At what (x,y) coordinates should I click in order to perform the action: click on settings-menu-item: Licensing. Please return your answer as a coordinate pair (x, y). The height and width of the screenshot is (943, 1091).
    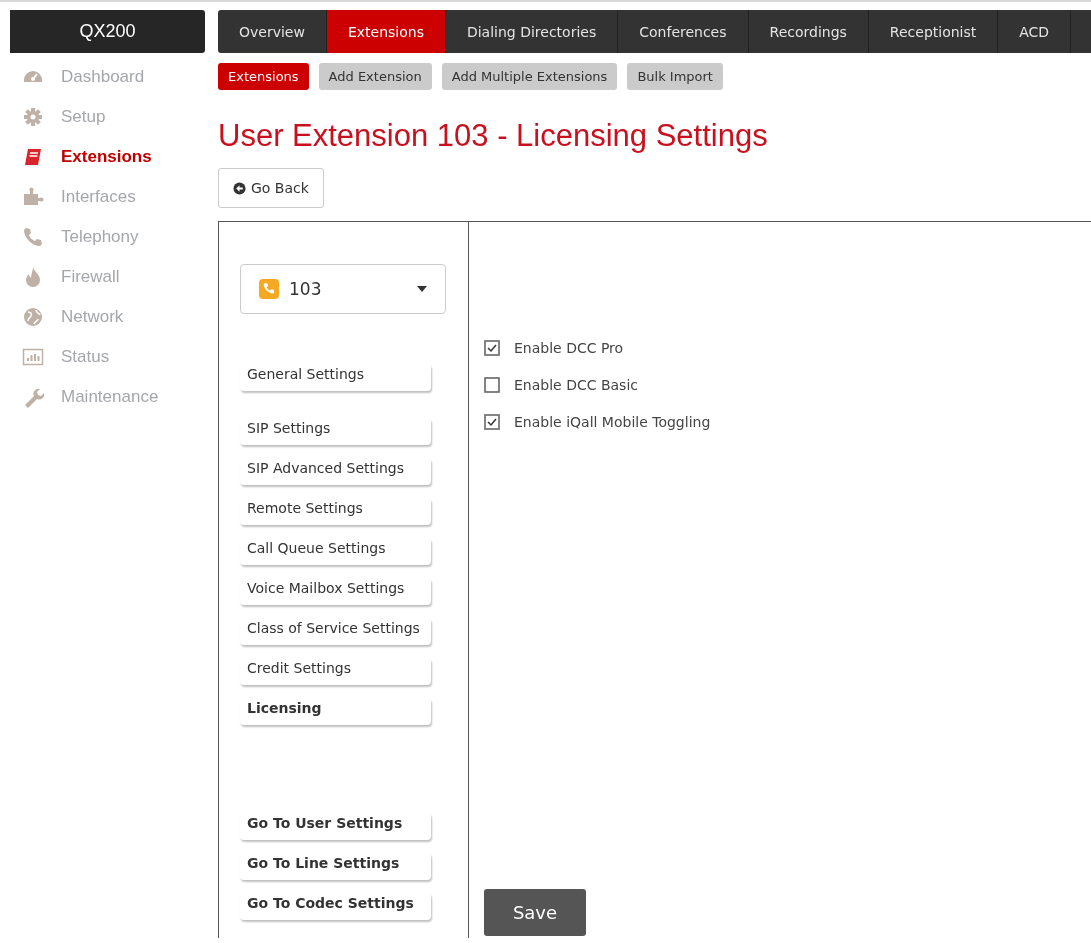
    Looking at the image, I should click on (335, 711).